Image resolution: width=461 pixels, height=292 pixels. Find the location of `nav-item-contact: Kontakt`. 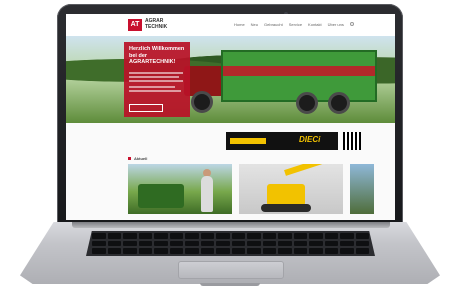

nav-item-contact: Kontakt is located at coordinates (315, 24).